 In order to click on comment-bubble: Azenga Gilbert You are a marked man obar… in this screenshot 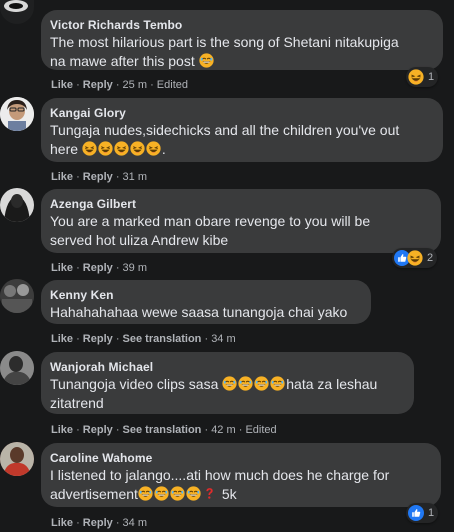, I will do `click(241, 221)`.